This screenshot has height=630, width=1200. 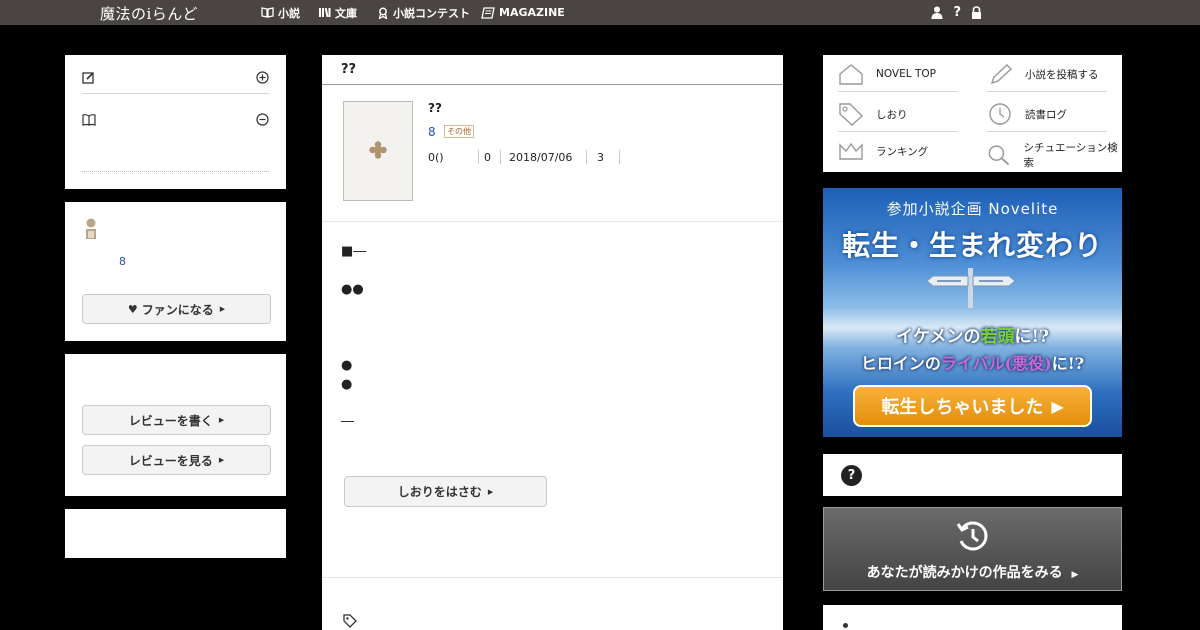 What do you see at coordinates (972, 475) in the screenshot?
I see `help-panel: ?` at bounding box center [972, 475].